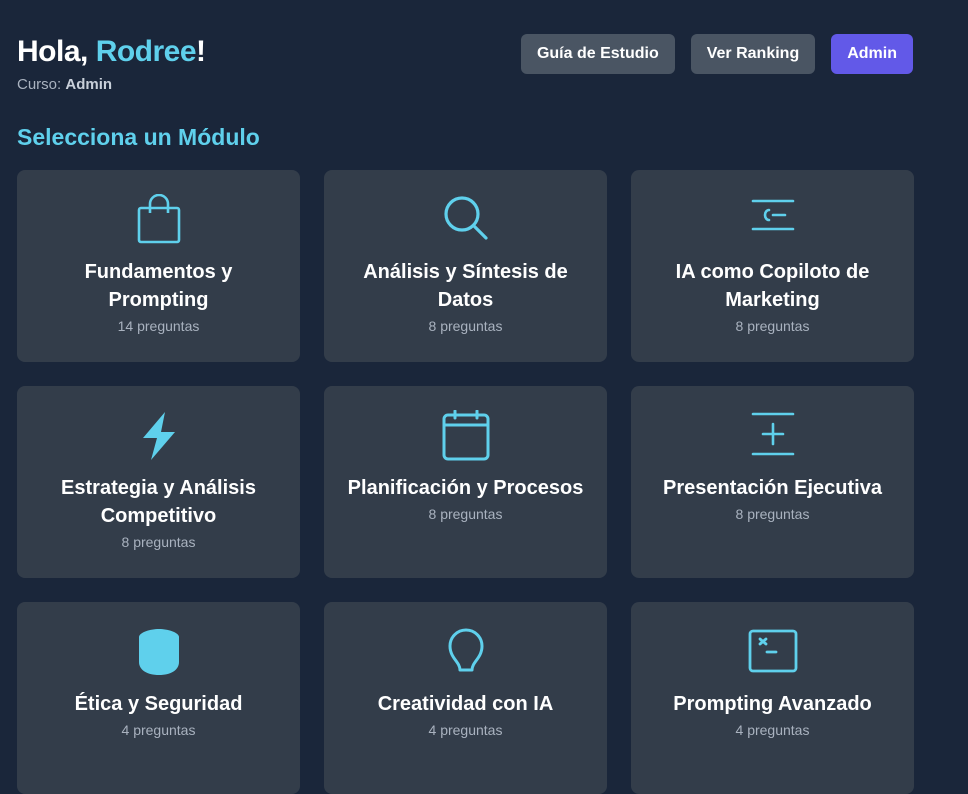  What do you see at coordinates (465, 488) in the screenshot?
I see `module-title: Planificación y Procesos` at bounding box center [465, 488].